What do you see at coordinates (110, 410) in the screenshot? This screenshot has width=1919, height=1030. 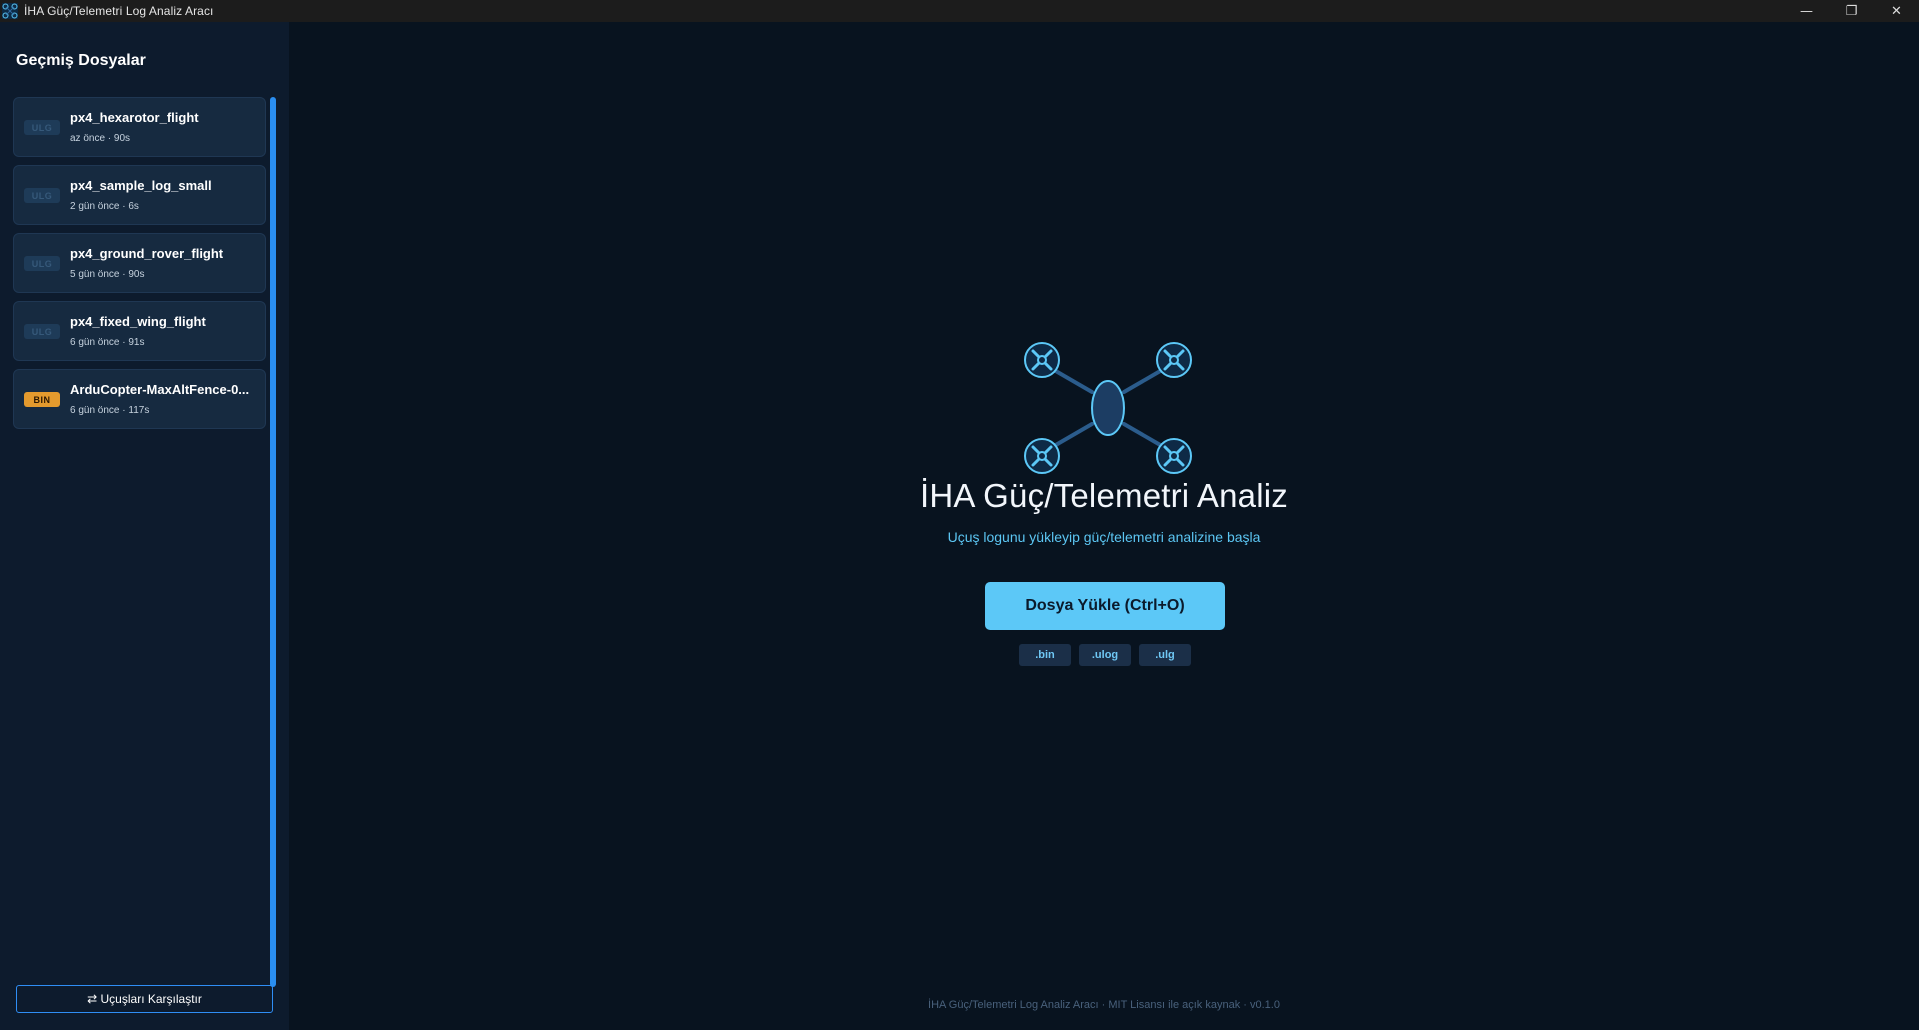 I see `file-meta: 6 gün önce · 117s` at bounding box center [110, 410].